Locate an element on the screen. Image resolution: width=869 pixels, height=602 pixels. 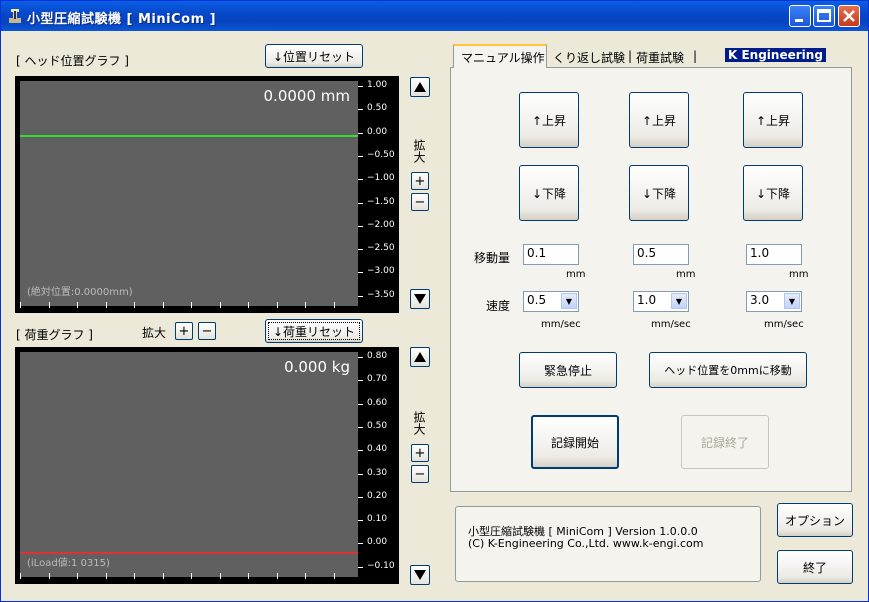
head-scroll-down-button is located at coordinates (420, 299).